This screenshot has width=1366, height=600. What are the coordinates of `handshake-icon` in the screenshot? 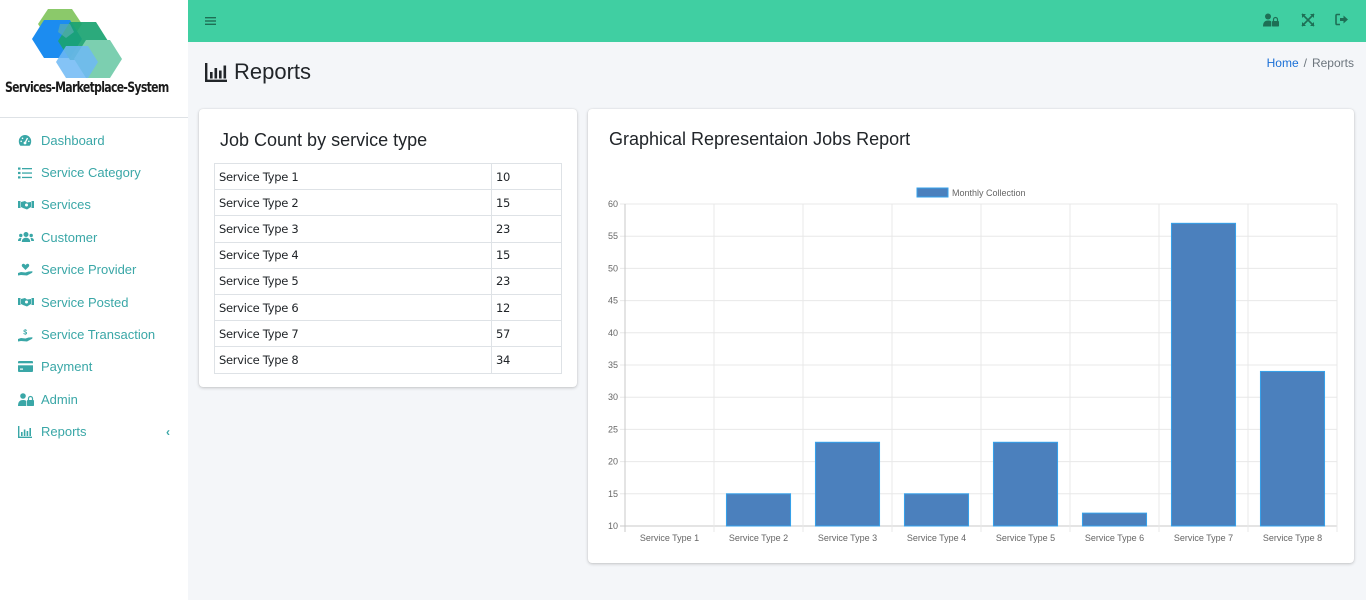 It's located at (29, 302).